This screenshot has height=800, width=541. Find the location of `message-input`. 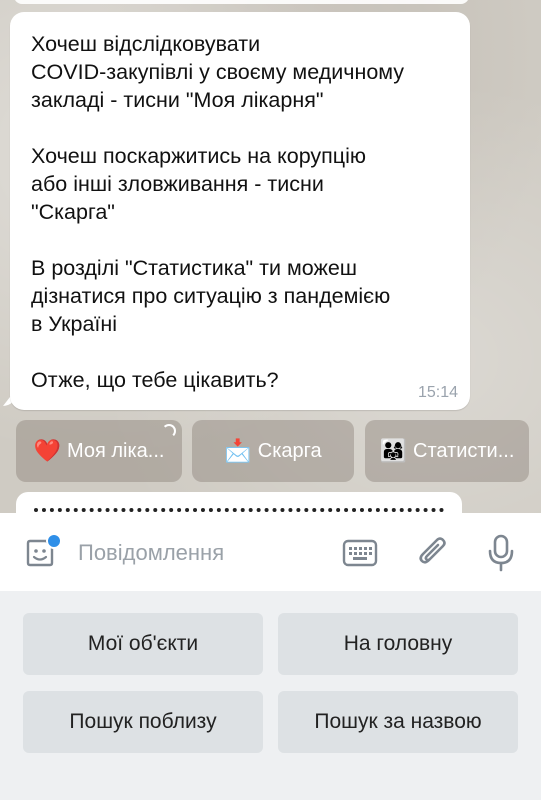

message-input is located at coordinates (203, 553).